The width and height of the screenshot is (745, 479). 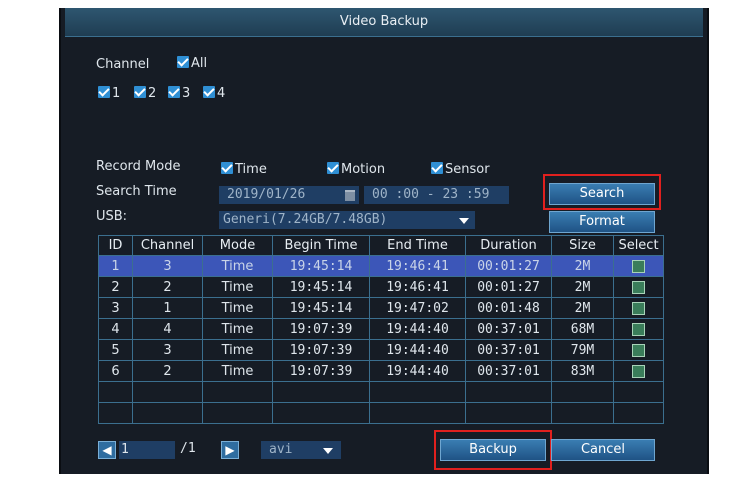 I want to click on col-header-duration: Duration, so click(x=508, y=245).